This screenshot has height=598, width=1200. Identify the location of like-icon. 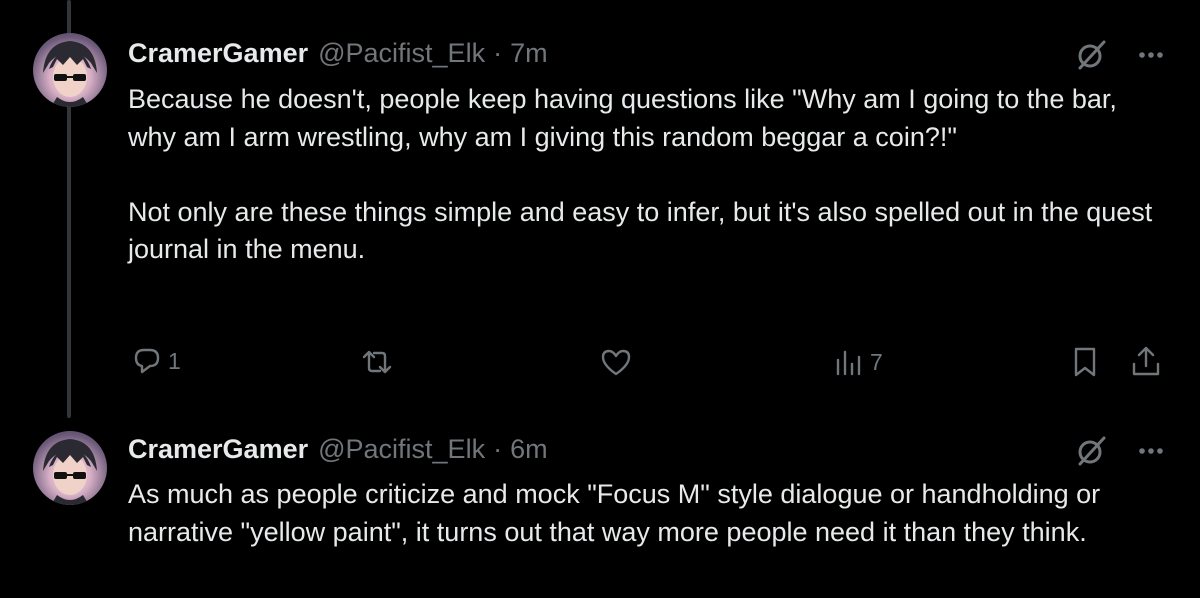
(616, 362).